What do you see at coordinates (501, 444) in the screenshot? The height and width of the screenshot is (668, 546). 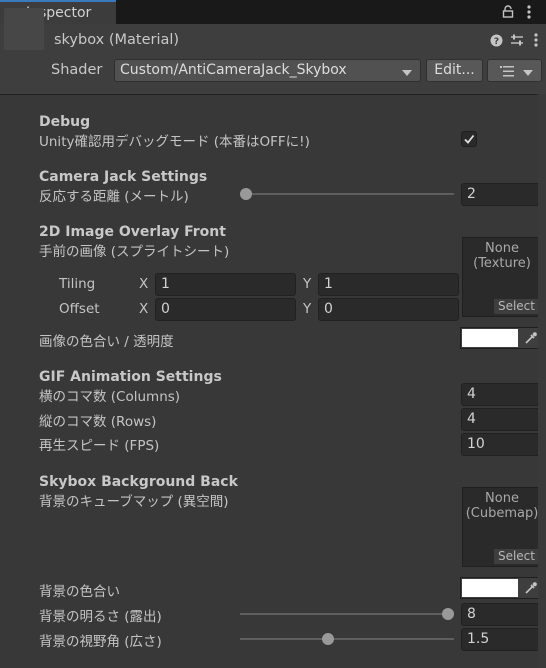 I see `fps-input: 10` at bounding box center [501, 444].